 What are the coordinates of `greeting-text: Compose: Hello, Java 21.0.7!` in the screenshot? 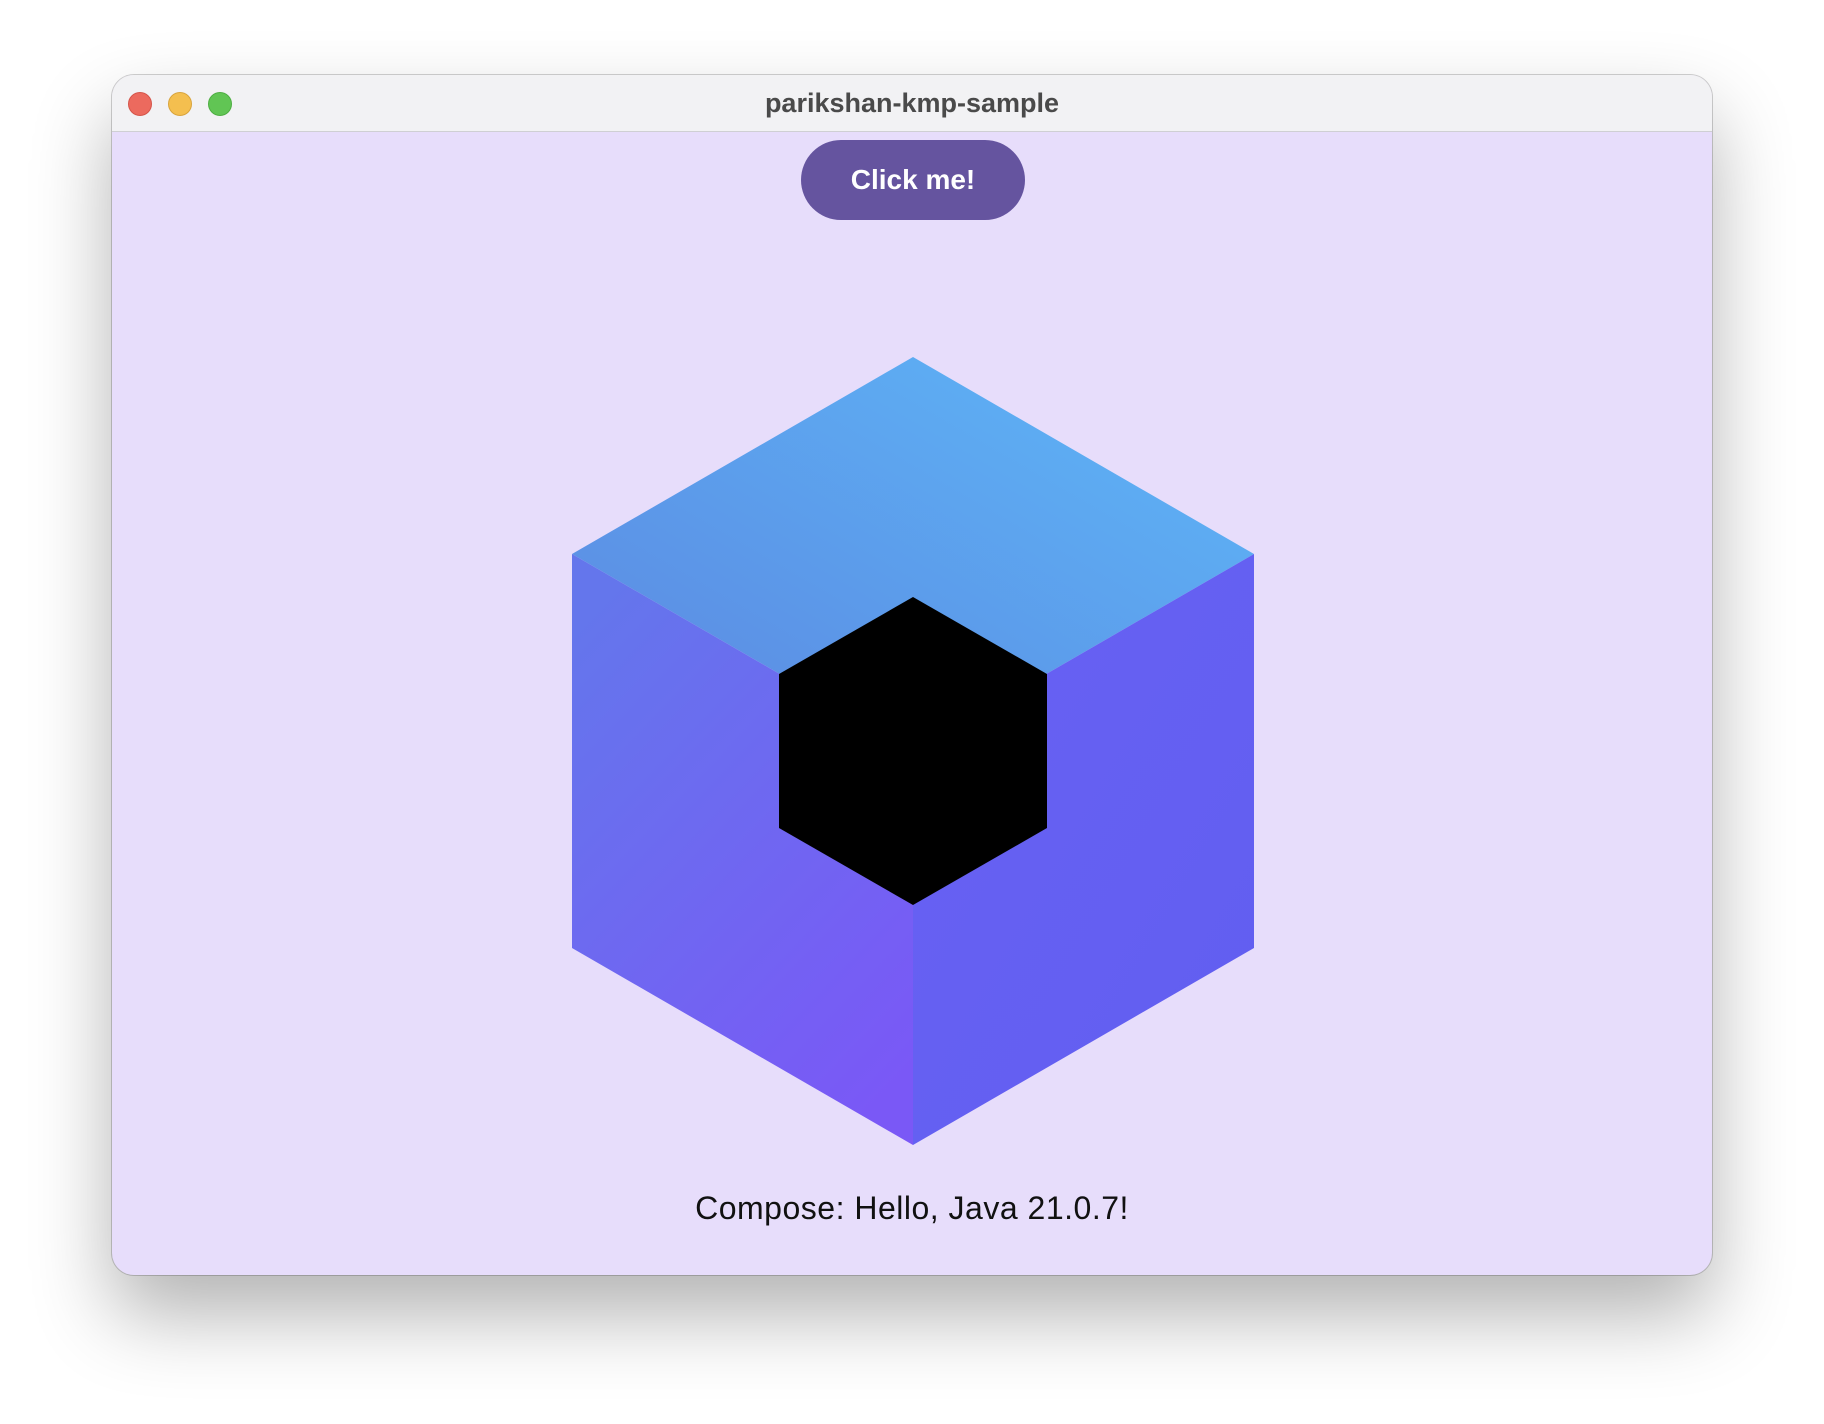 It's located at (912, 1208).